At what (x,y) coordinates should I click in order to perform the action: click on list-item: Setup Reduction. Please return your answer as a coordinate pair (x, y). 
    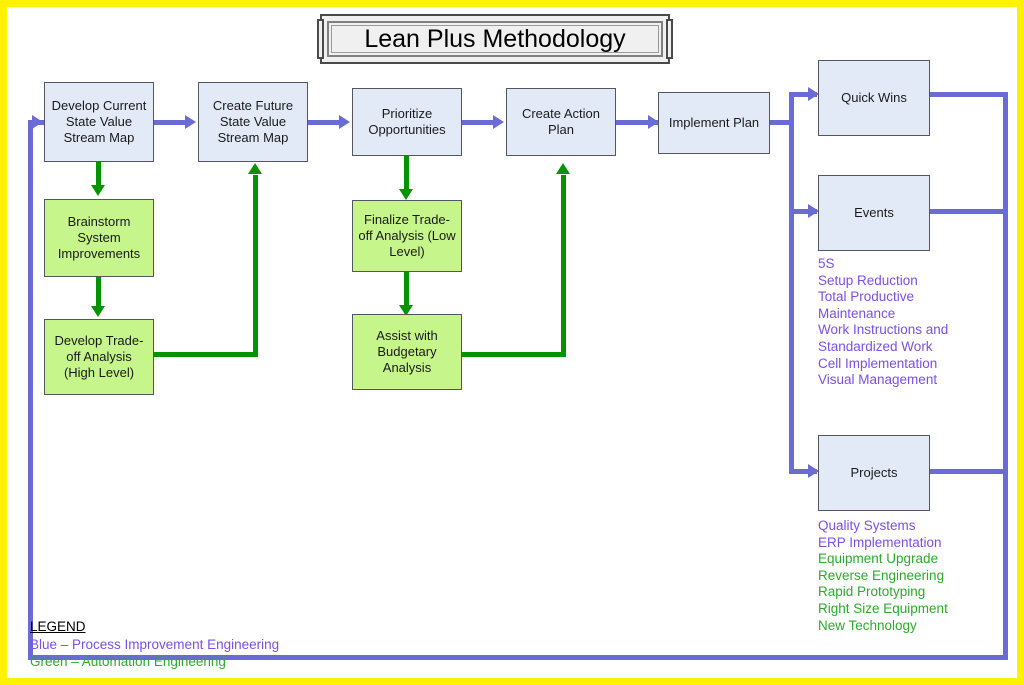
    Looking at the image, I should click on (868, 280).